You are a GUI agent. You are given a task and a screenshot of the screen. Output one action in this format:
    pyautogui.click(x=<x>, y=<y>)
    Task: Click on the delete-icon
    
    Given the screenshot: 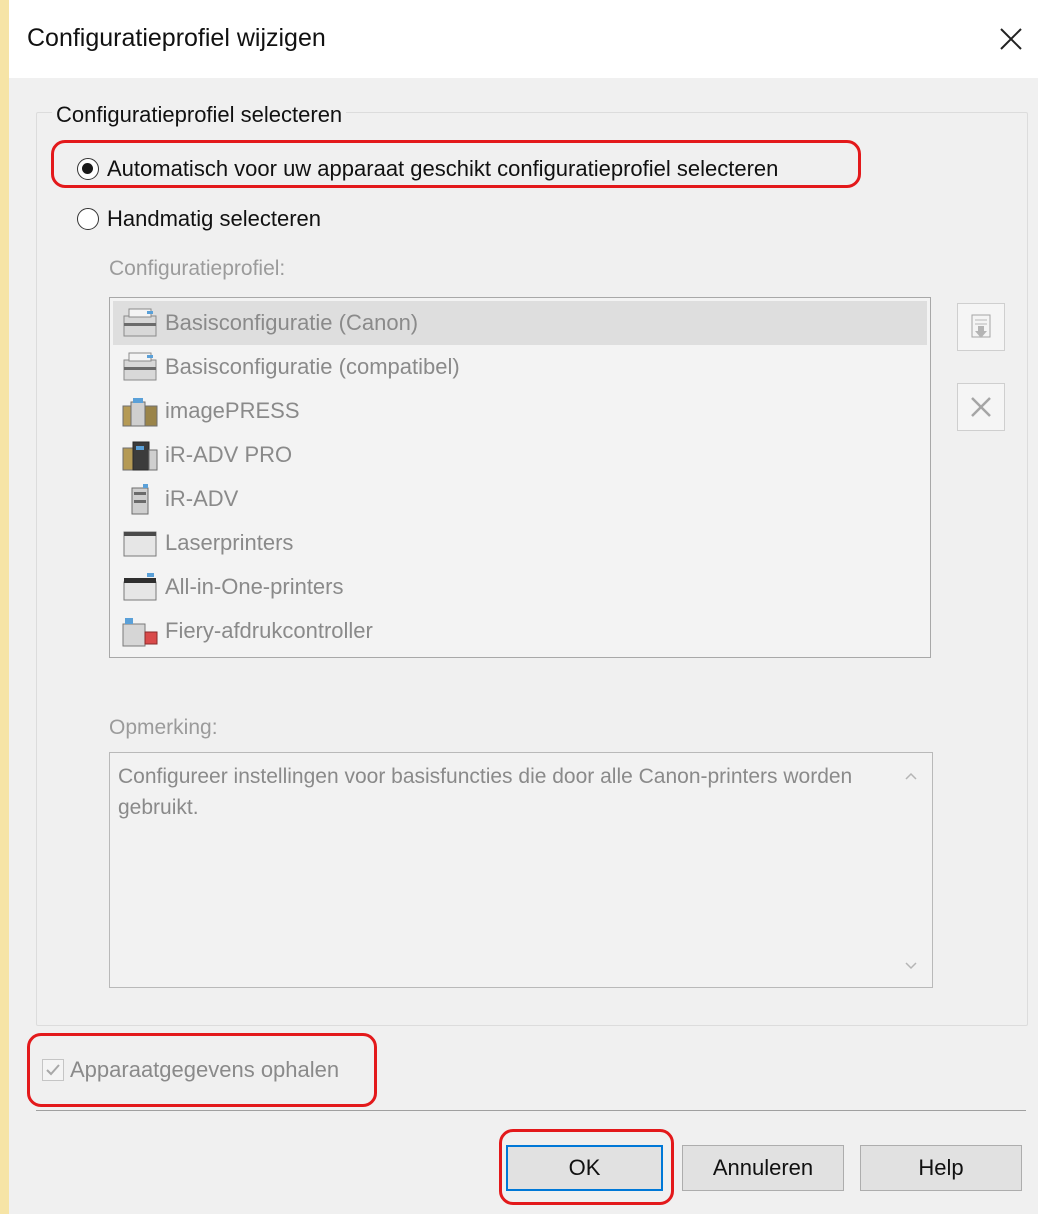 What is the action you would take?
    pyautogui.click(x=981, y=407)
    